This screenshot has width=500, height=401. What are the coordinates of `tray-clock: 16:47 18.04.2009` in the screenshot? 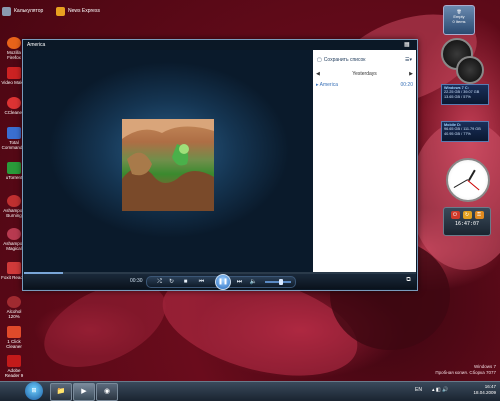 It's located at (484, 390).